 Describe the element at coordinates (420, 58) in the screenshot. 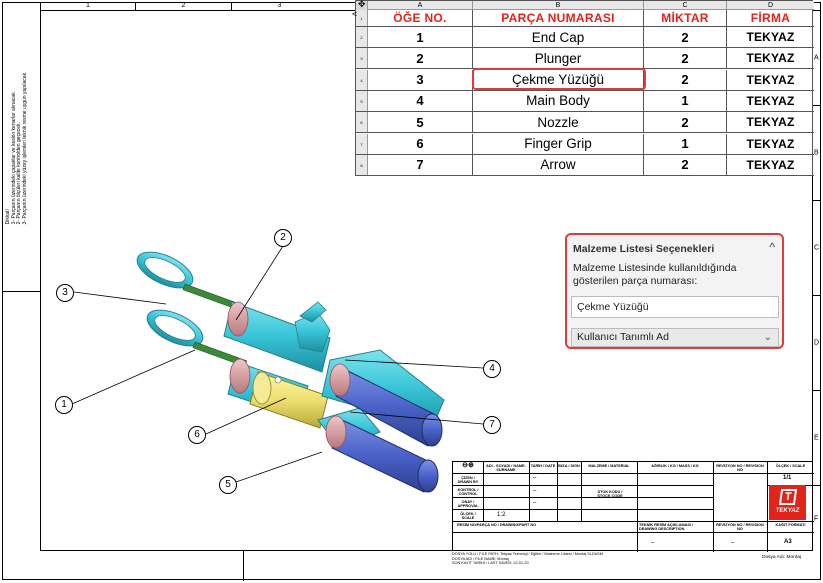

I see `bom-cell-item: 2` at that location.